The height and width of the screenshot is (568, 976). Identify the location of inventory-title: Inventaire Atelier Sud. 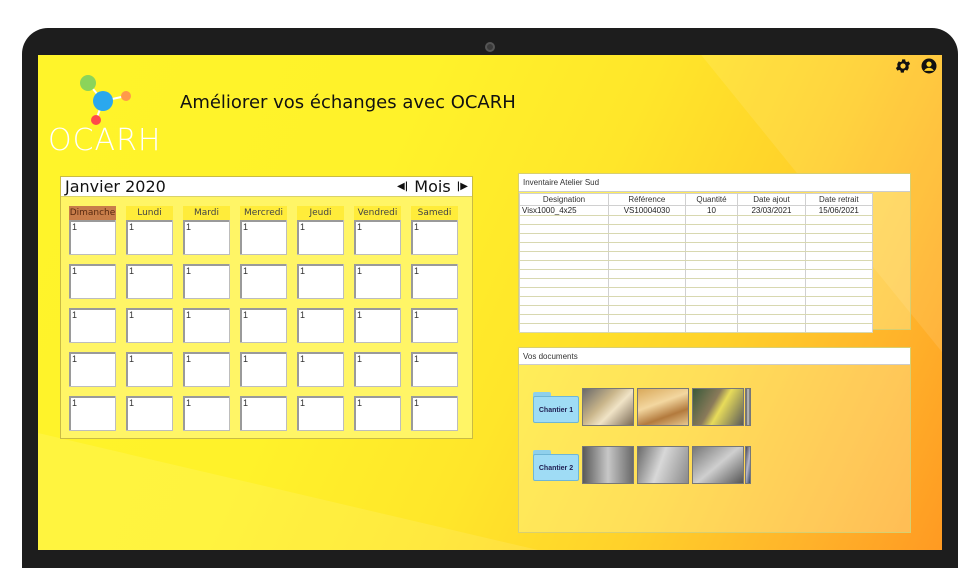
(714, 183).